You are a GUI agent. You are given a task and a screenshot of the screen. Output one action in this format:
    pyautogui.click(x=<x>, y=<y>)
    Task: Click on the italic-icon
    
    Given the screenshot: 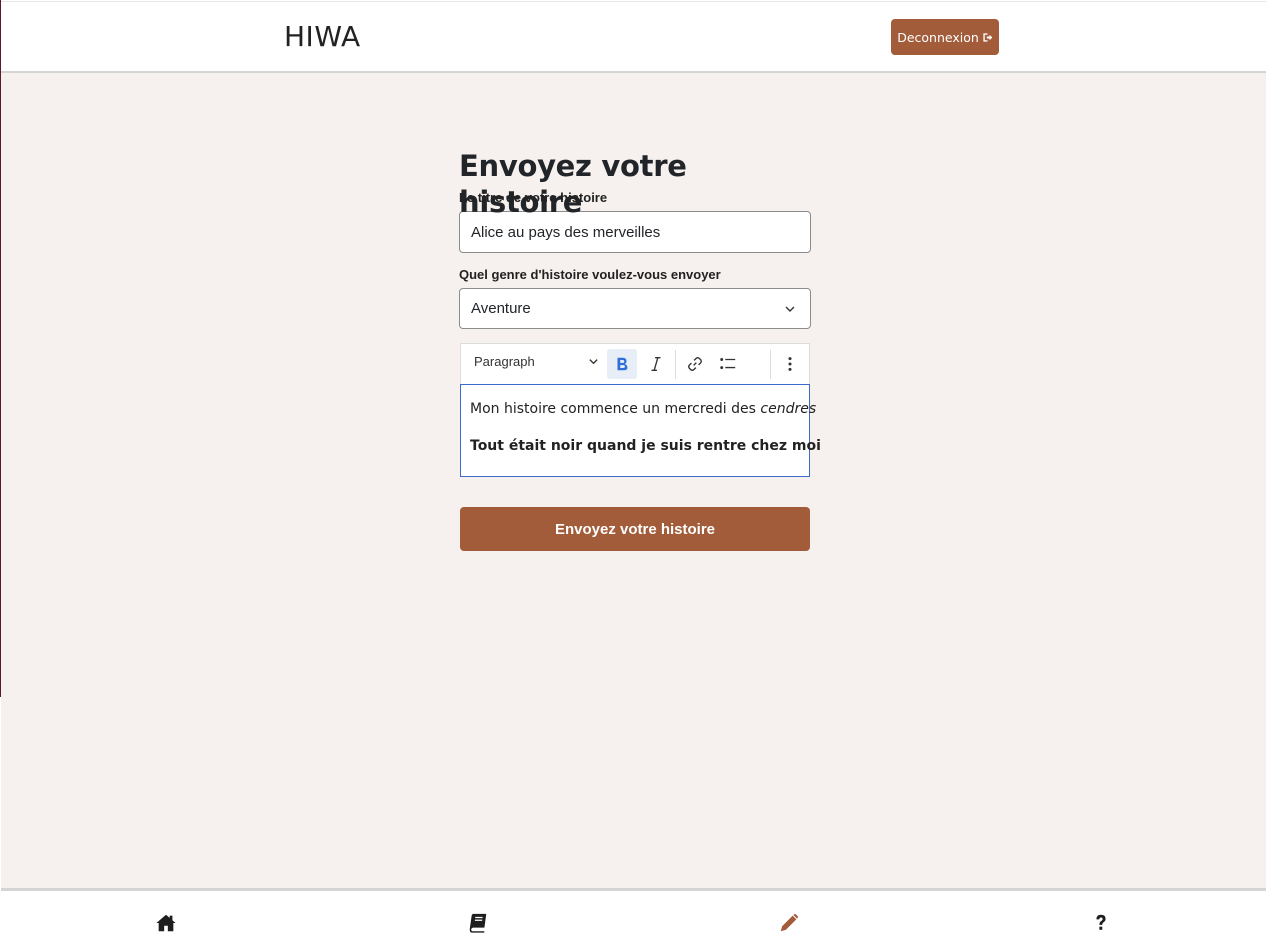 What is the action you would take?
    pyautogui.click(x=656, y=364)
    